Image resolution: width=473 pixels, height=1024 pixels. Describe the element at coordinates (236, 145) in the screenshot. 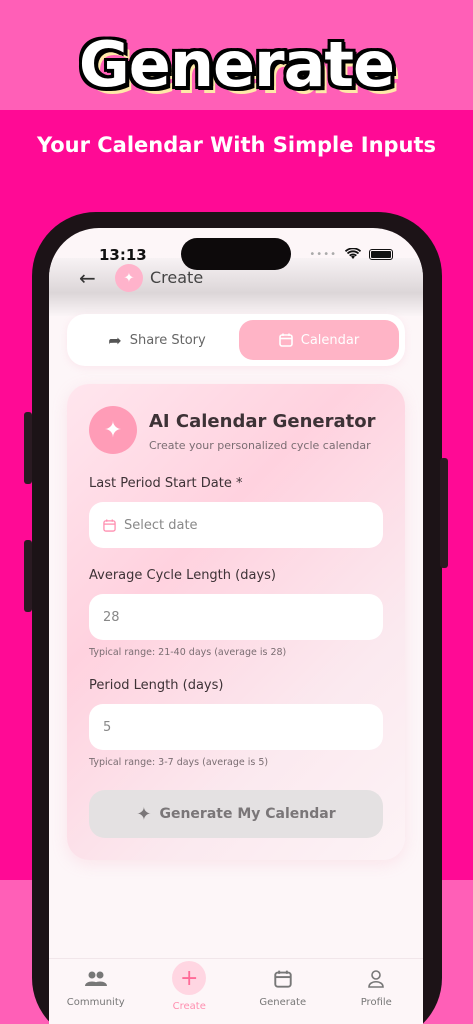

I see `hero-subtitle: Your Calendar With Simple Inputs` at that location.